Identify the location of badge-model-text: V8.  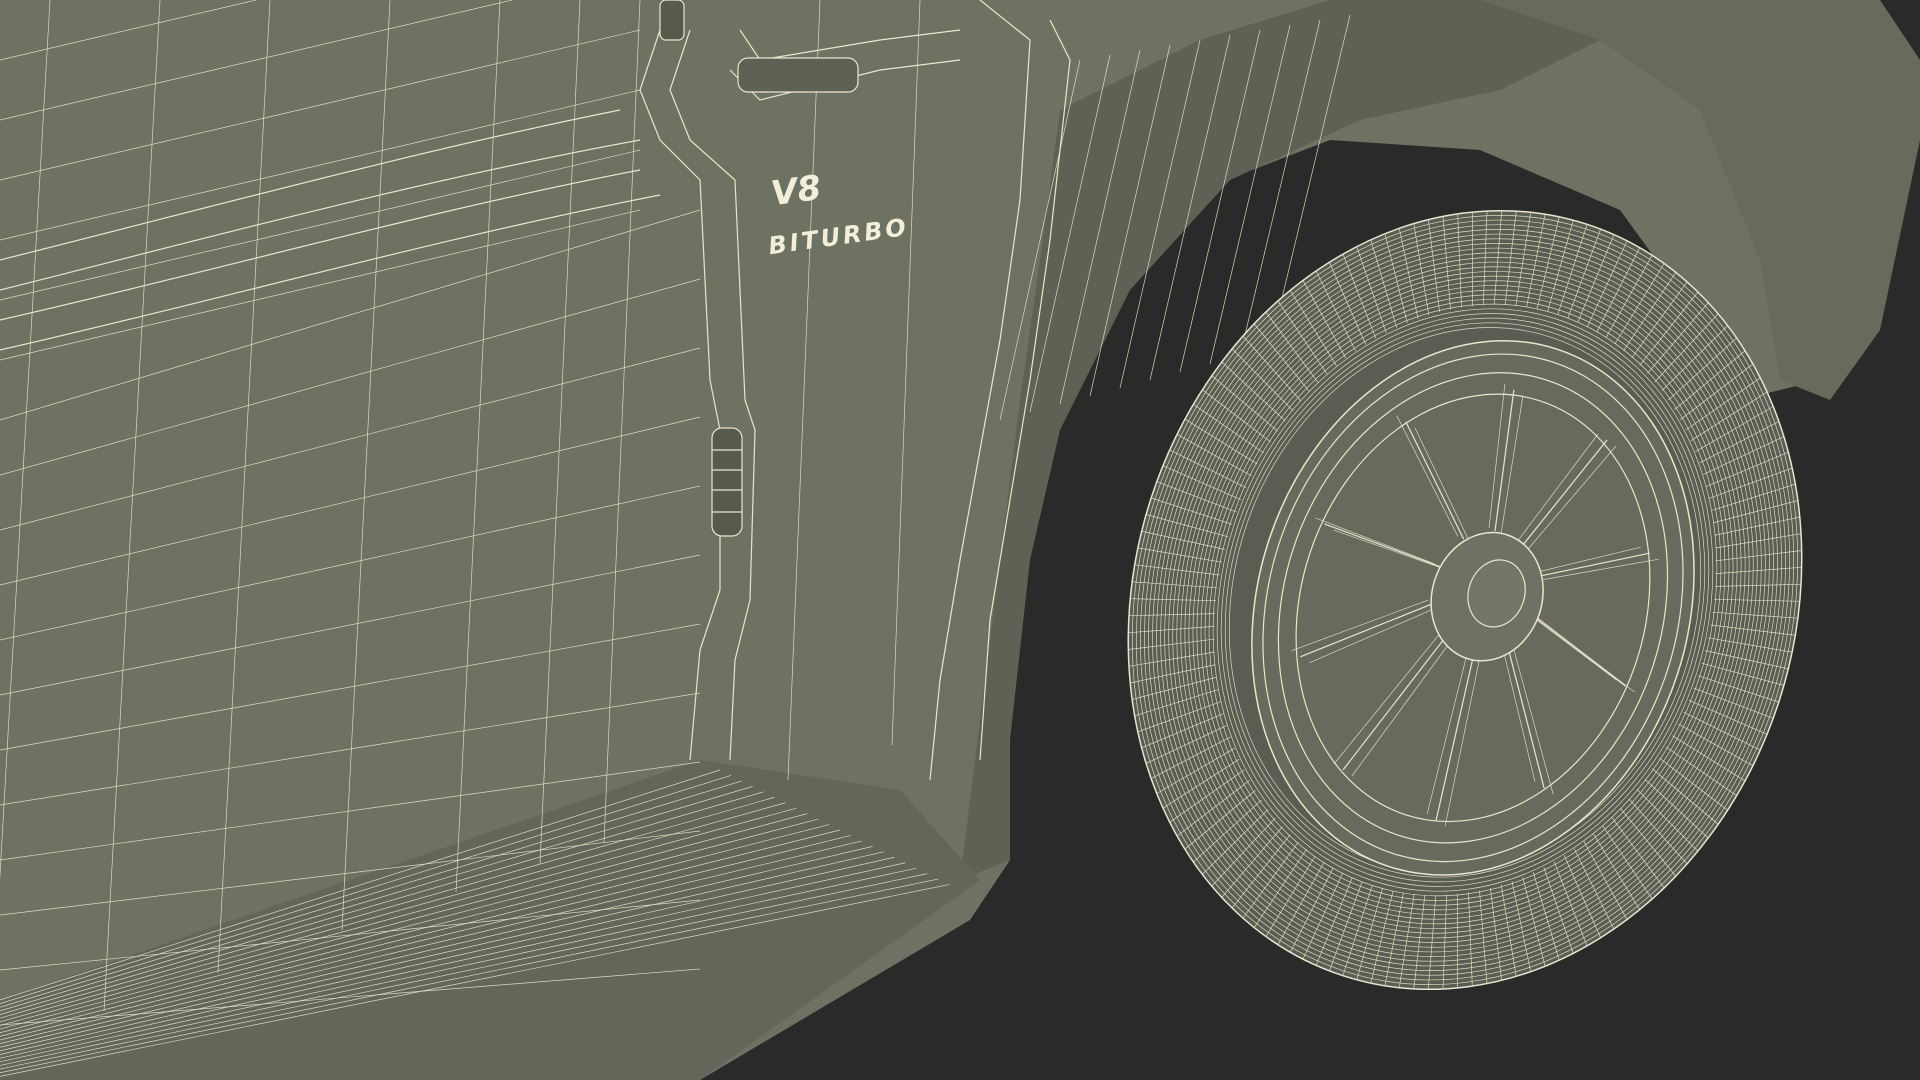
(796, 191).